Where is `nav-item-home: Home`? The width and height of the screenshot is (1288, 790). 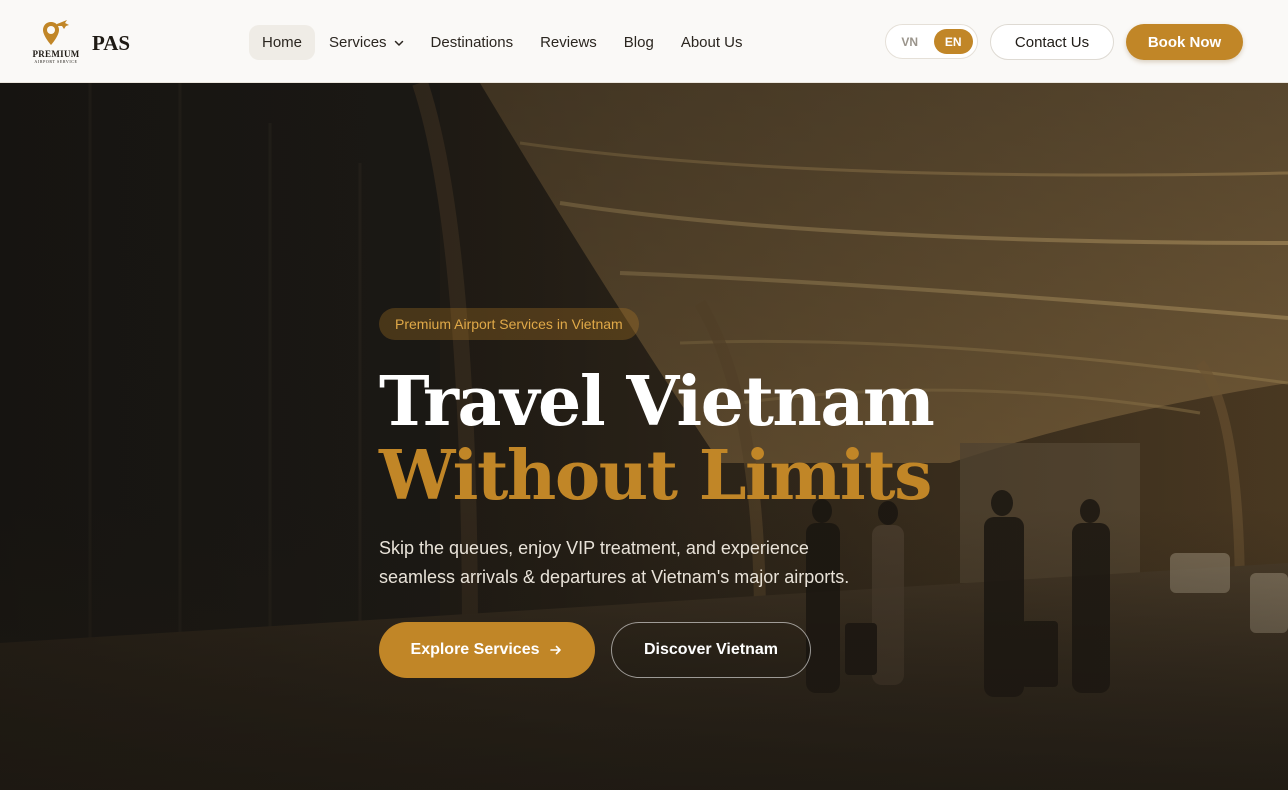 nav-item-home: Home is located at coordinates (282, 42).